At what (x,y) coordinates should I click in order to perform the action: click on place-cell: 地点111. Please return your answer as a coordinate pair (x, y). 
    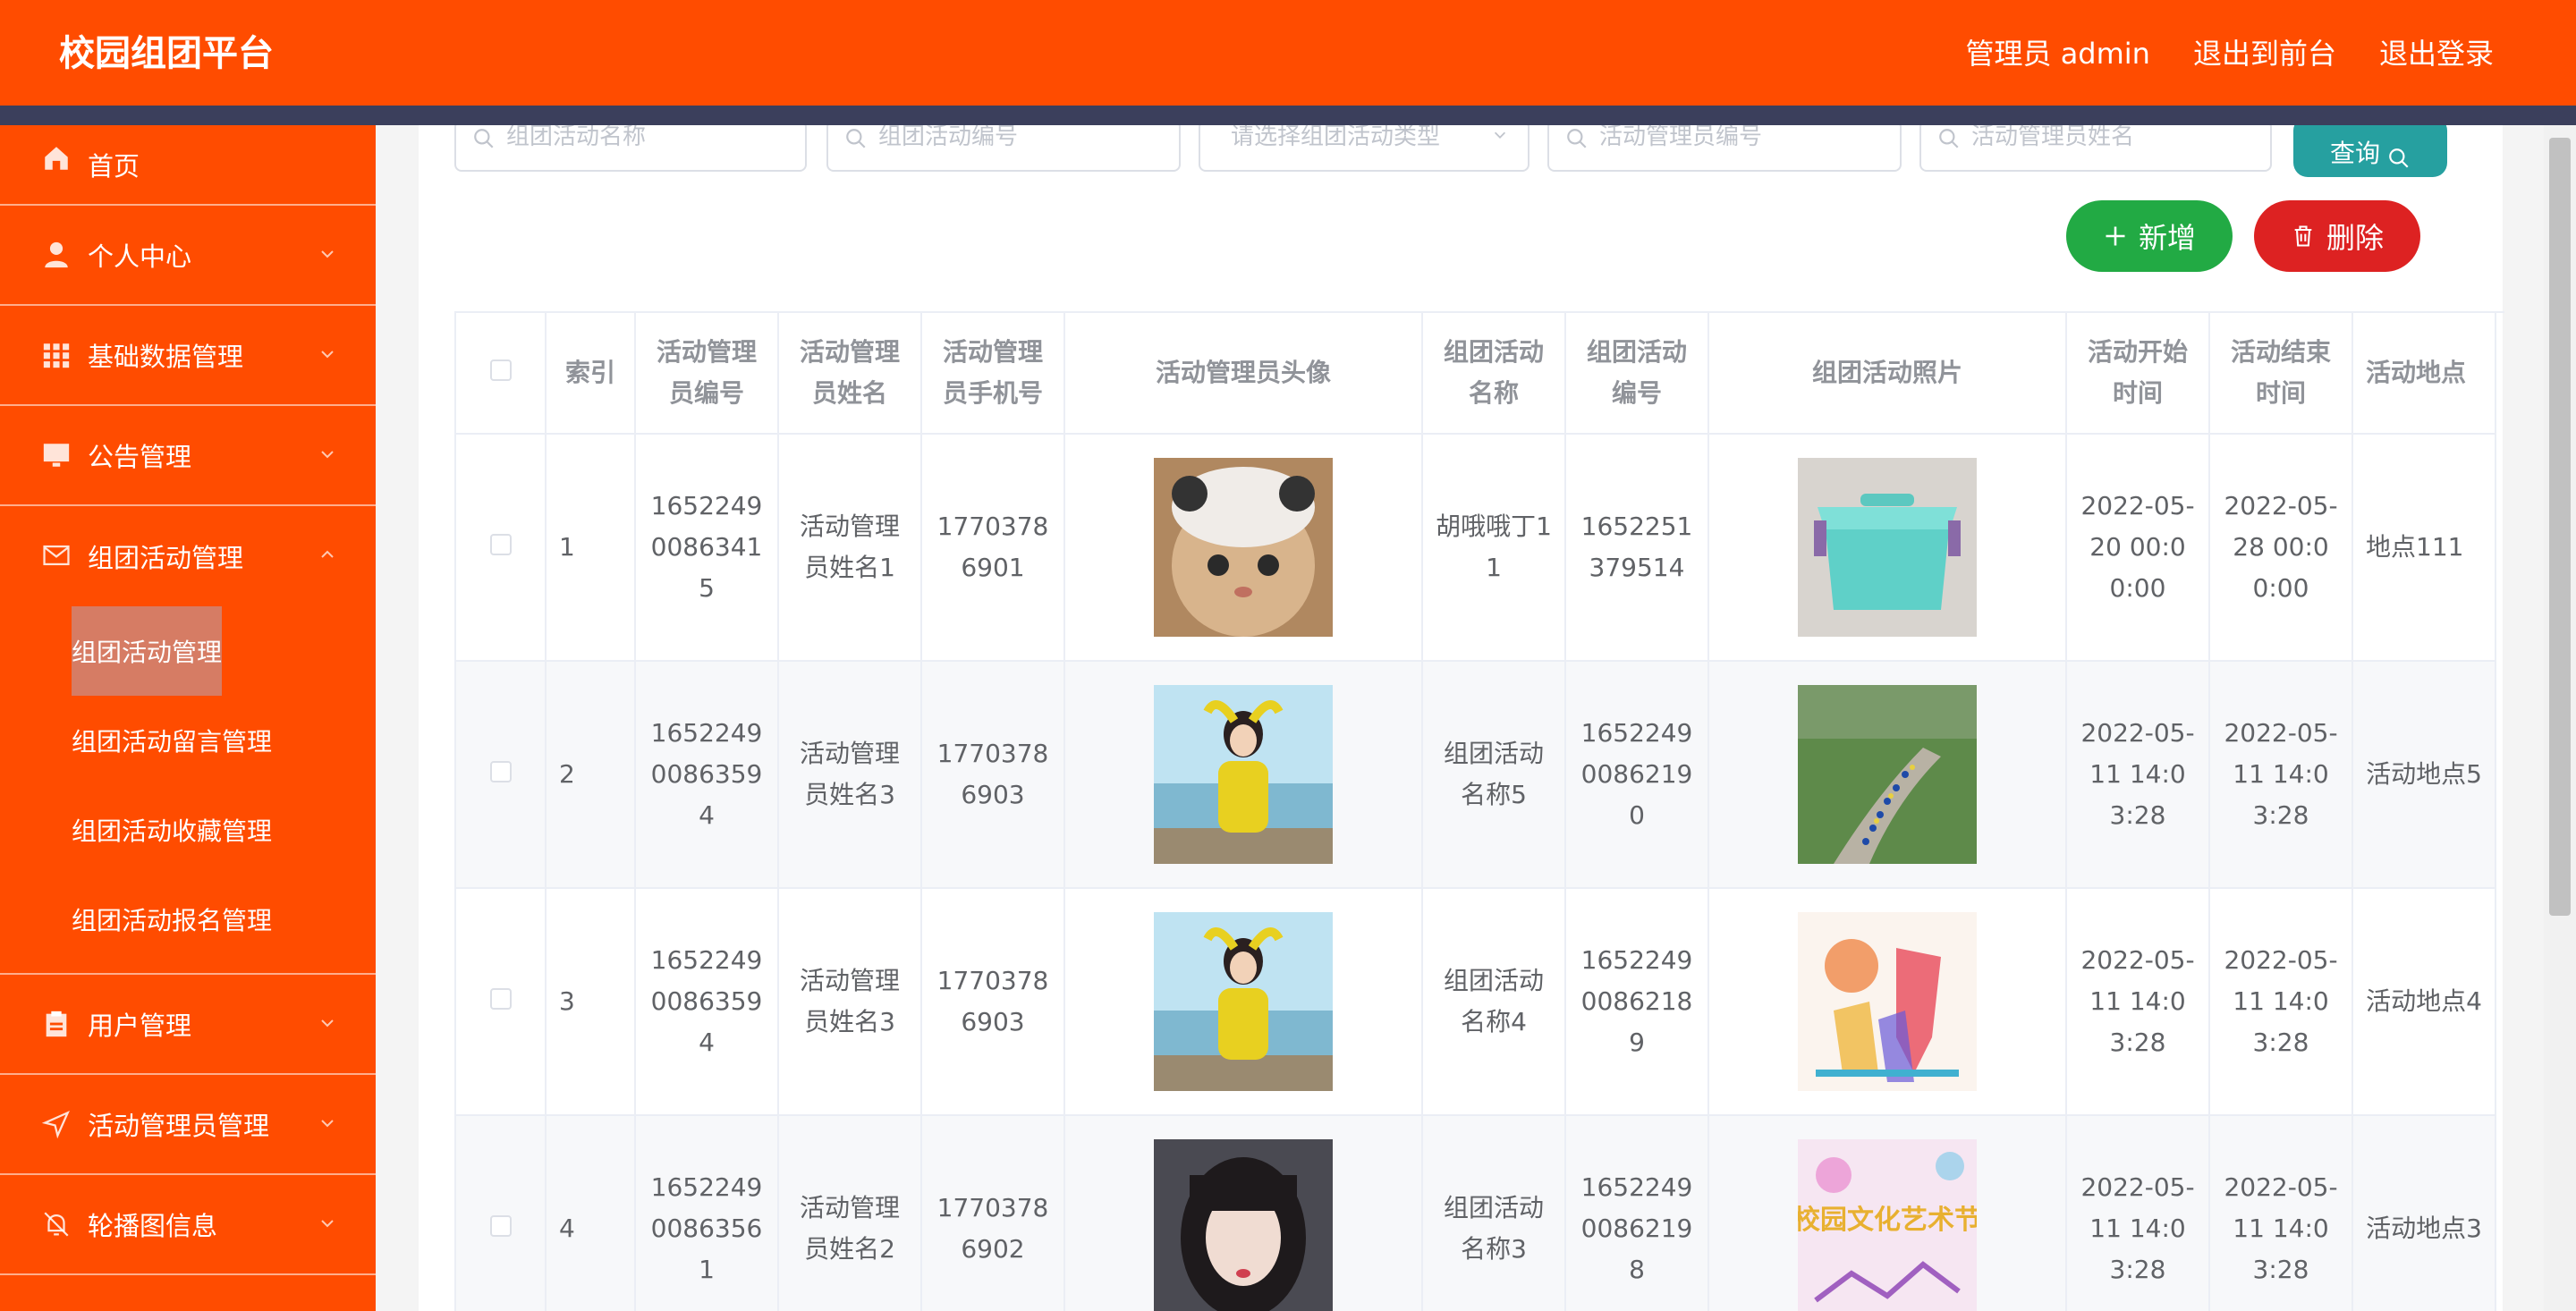
    Looking at the image, I should click on (2424, 548).